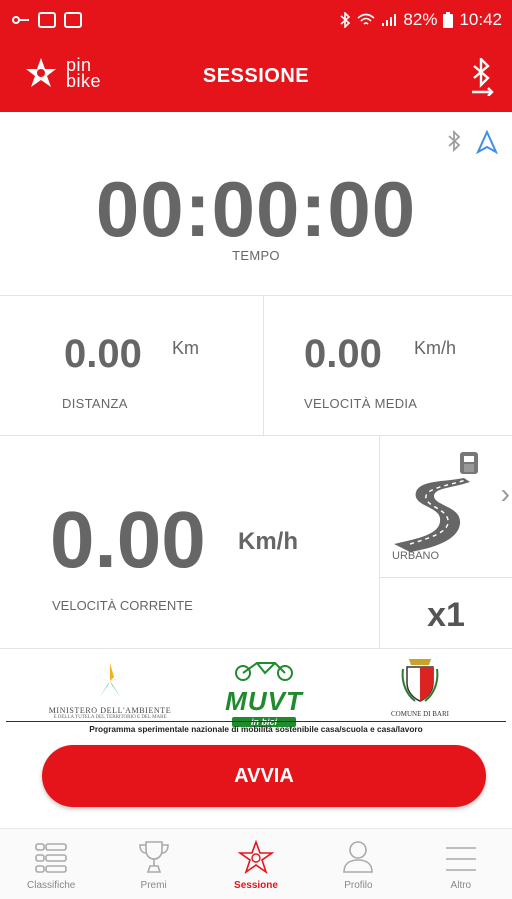 The height and width of the screenshot is (899, 512). I want to click on nav-item-altro: Altro, so click(461, 864).